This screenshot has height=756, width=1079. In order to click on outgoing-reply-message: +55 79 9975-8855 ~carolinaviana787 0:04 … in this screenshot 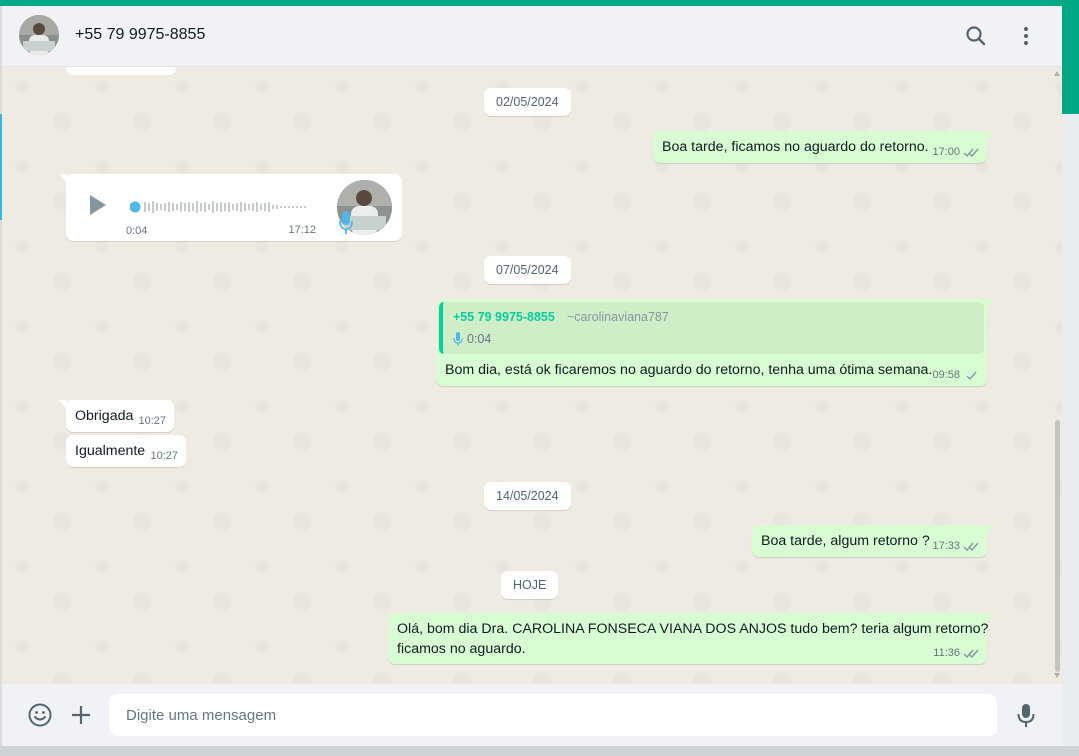, I will do `click(715, 342)`.